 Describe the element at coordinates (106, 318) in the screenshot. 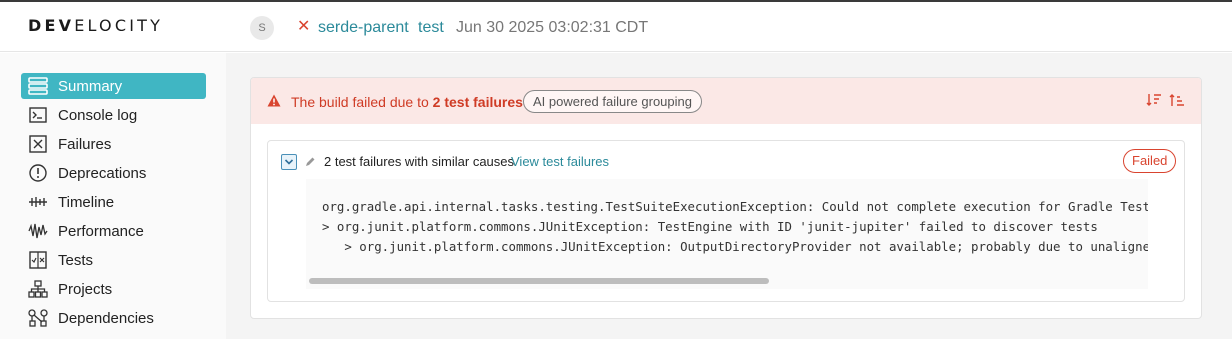

I see `sidebar-item-label: Dependencies` at that location.